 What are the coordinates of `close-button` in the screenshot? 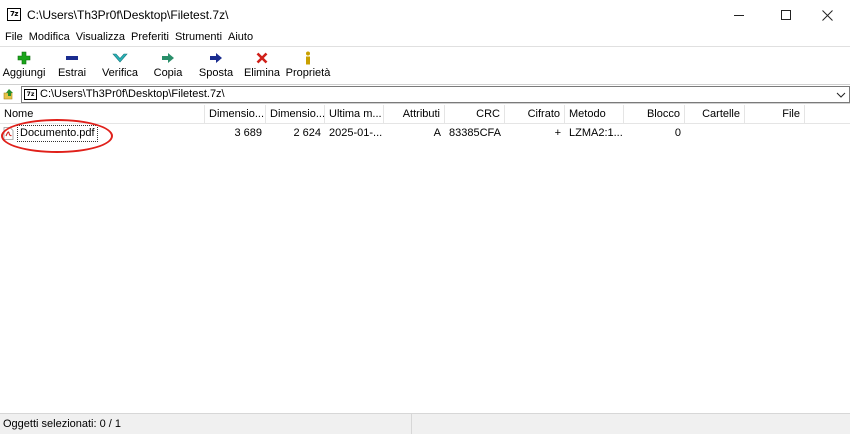 It's located at (827, 15).